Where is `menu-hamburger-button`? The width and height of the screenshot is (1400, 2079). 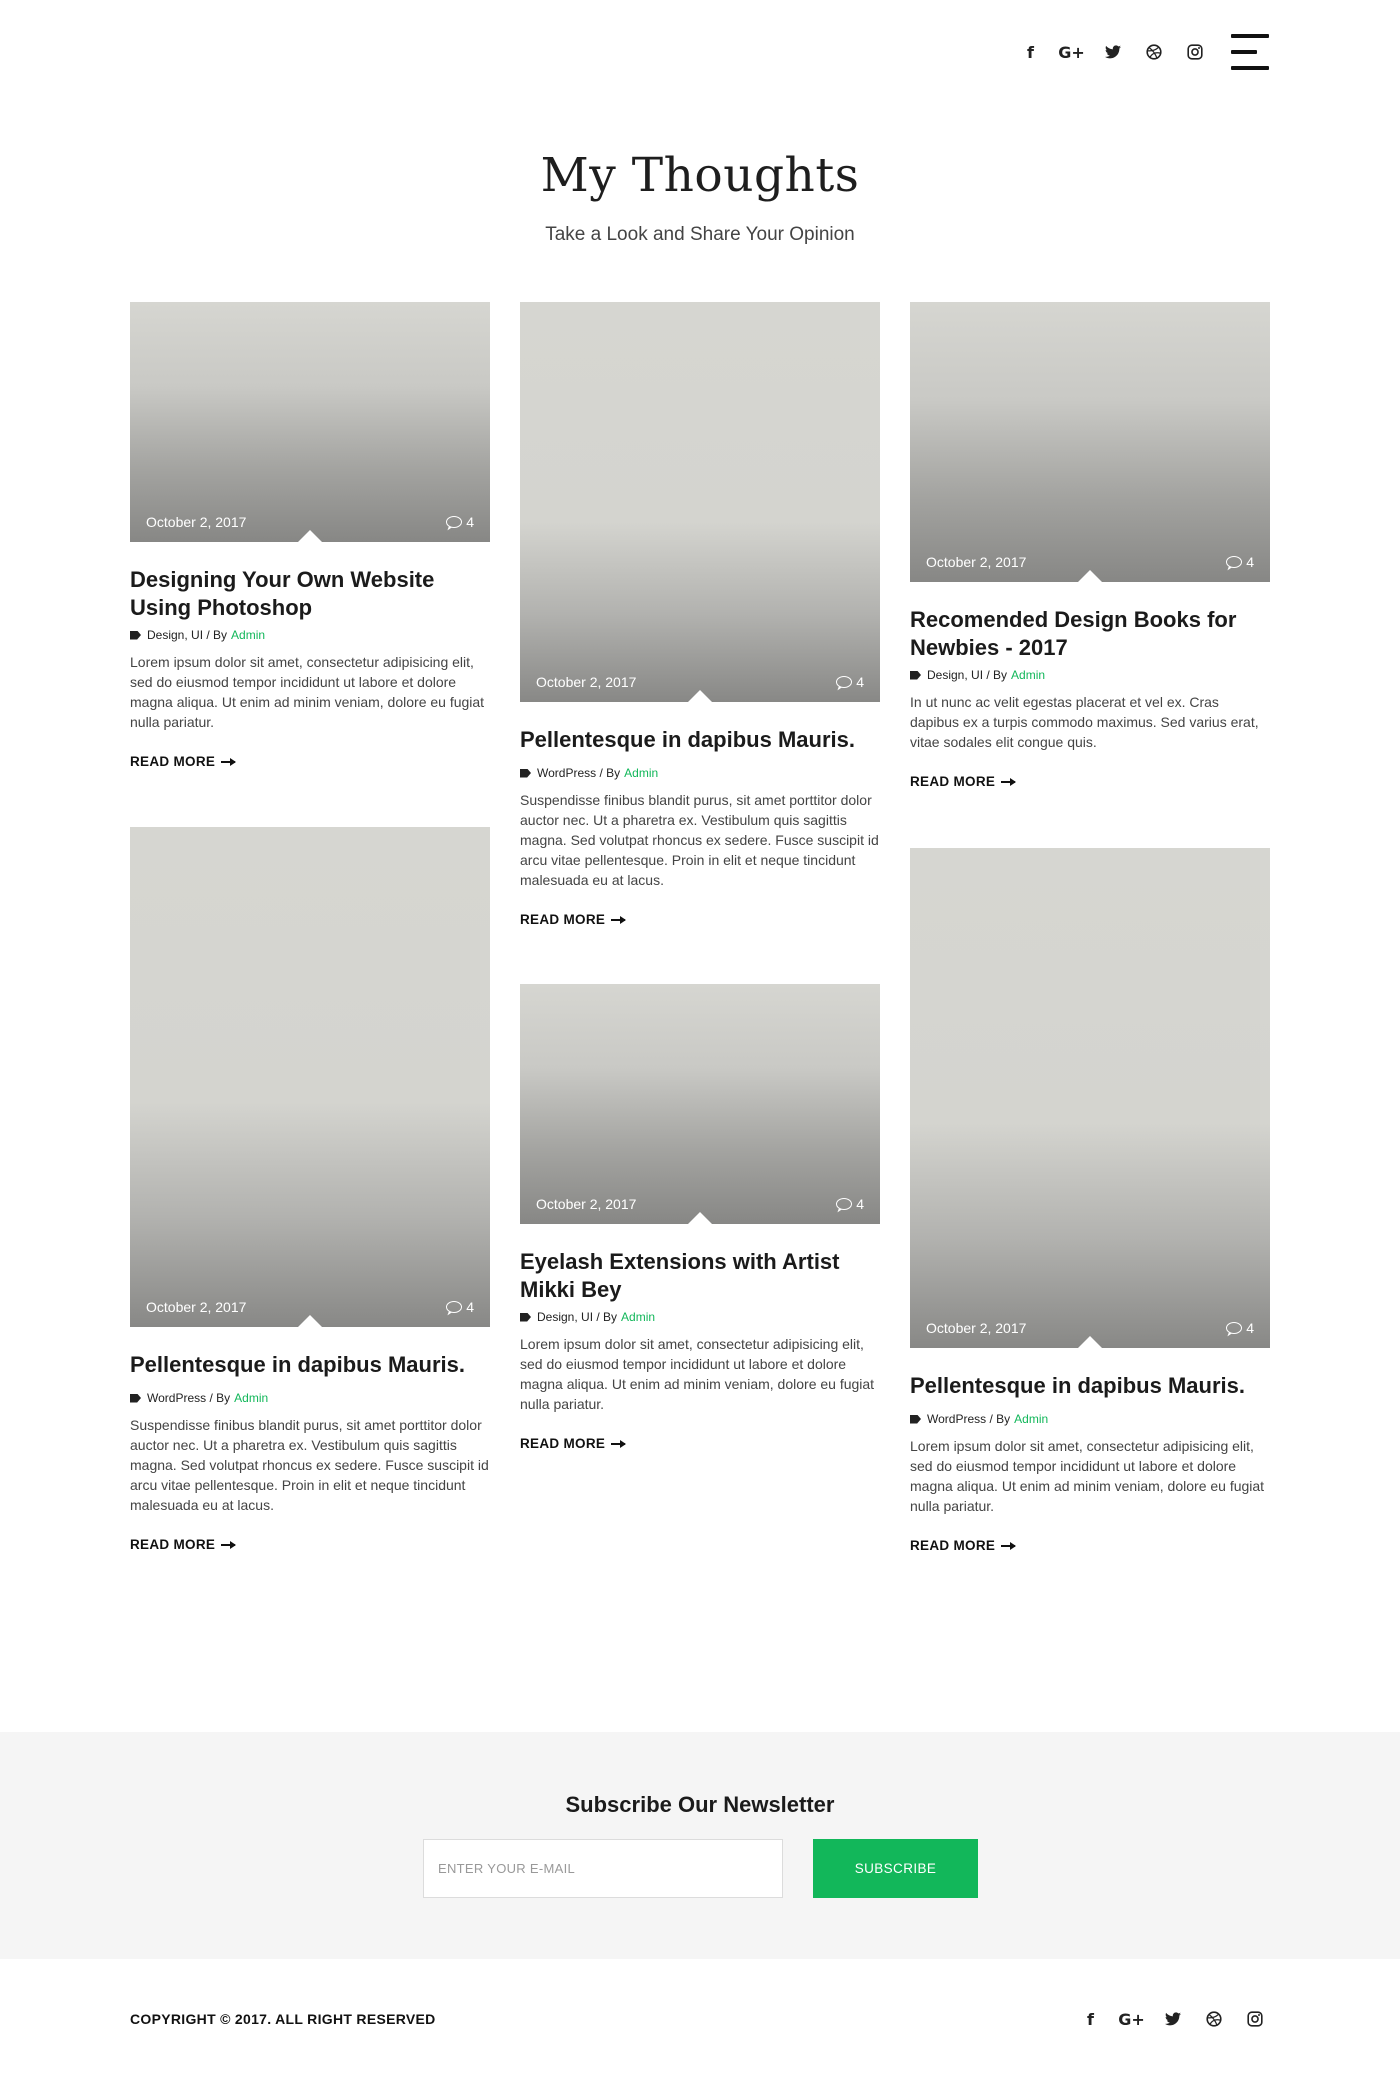
menu-hamburger-button is located at coordinates (1250, 52).